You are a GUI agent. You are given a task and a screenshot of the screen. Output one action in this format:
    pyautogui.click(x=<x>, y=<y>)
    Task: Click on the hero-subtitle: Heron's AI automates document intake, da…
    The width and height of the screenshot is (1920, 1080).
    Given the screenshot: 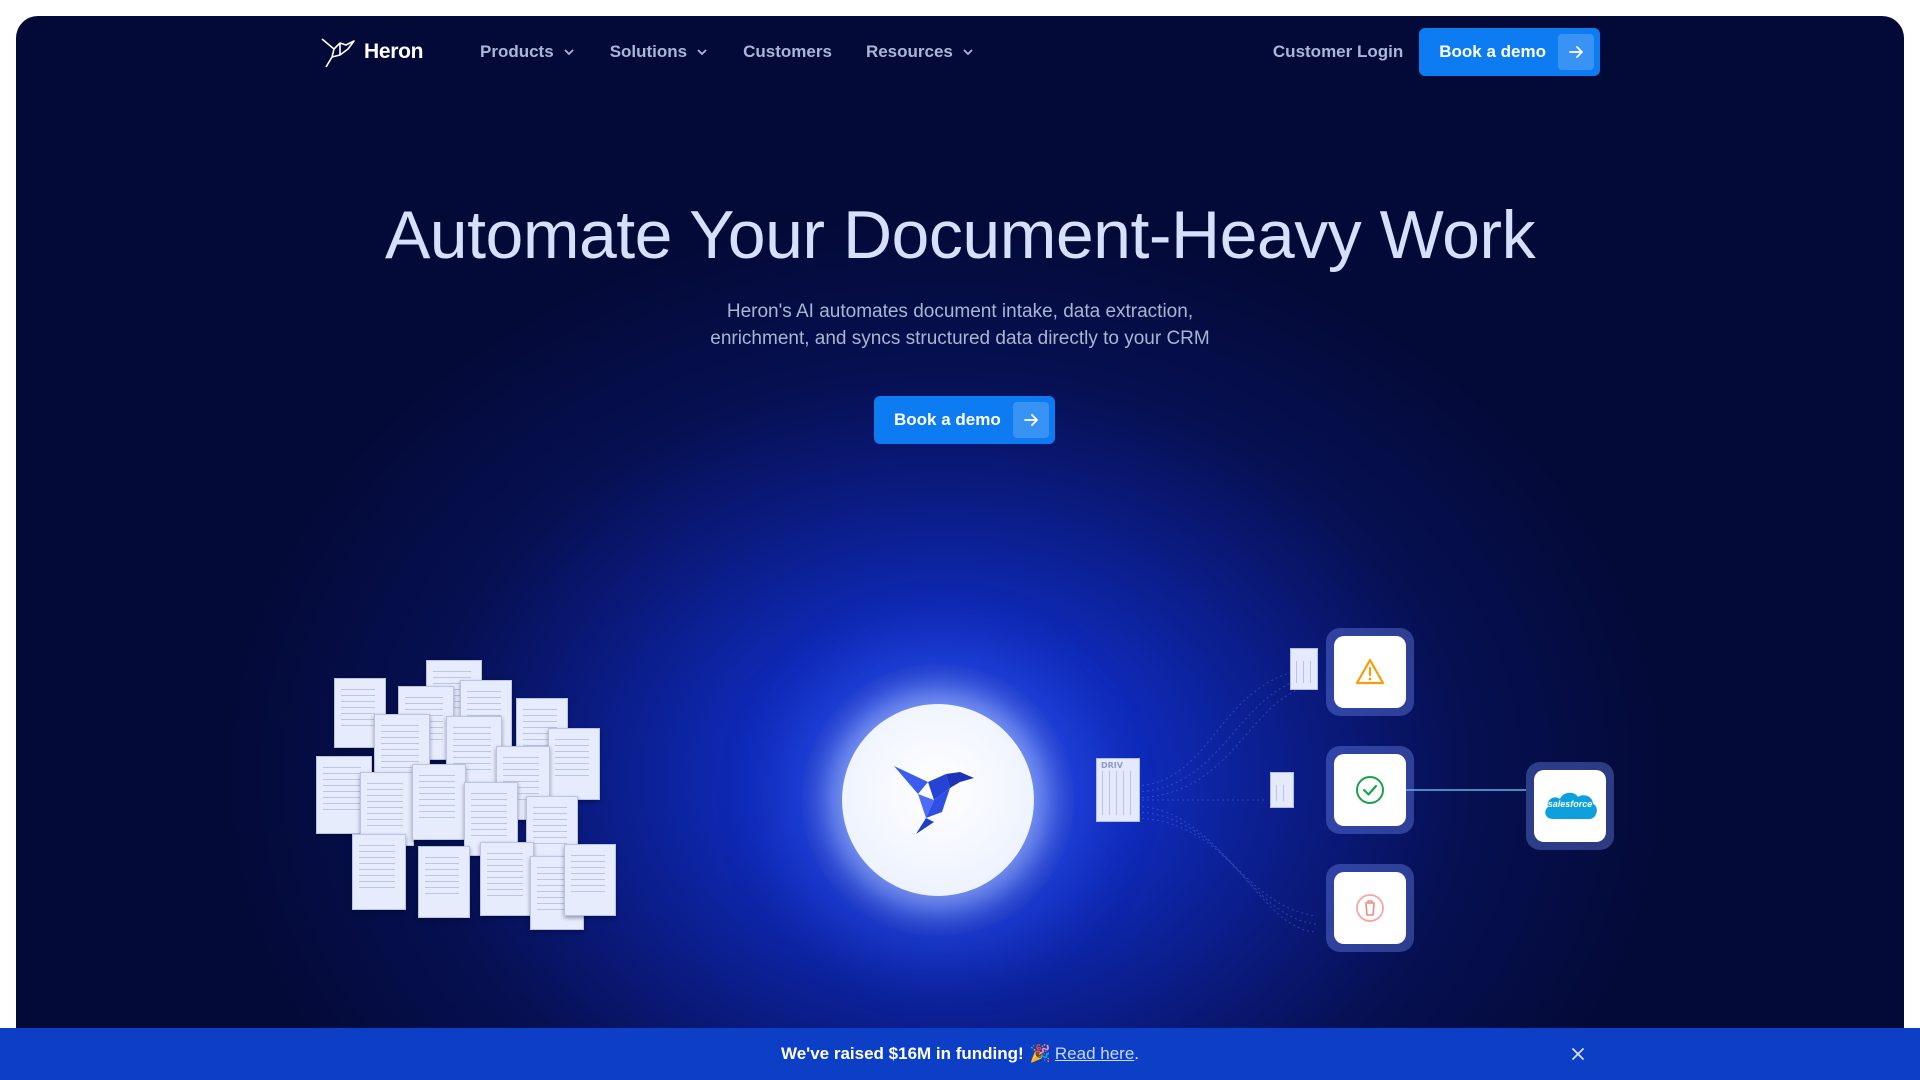 What is the action you would take?
    pyautogui.click(x=960, y=325)
    